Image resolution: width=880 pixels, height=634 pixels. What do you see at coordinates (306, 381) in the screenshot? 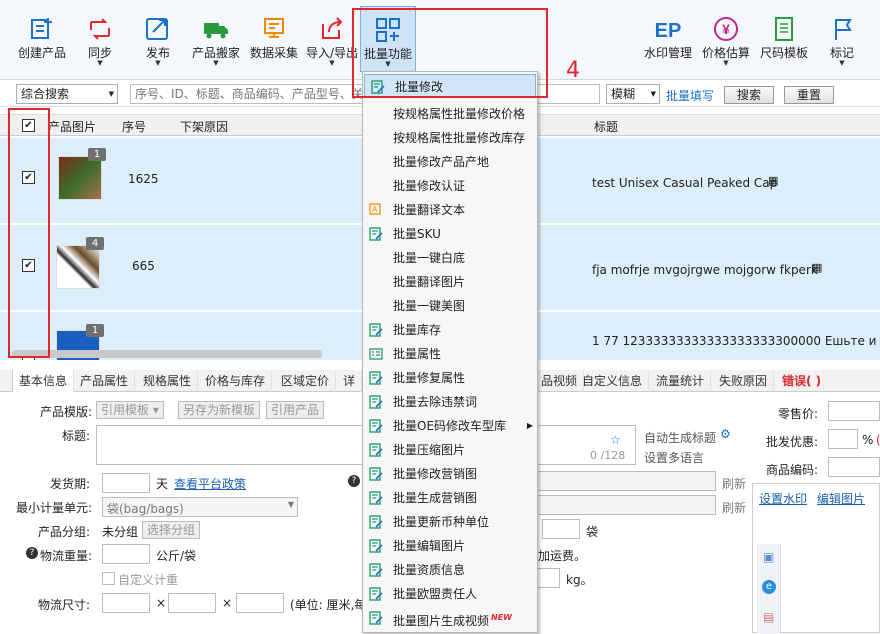
I see `tab-region-pricing: 区域定价` at bounding box center [306, 381].